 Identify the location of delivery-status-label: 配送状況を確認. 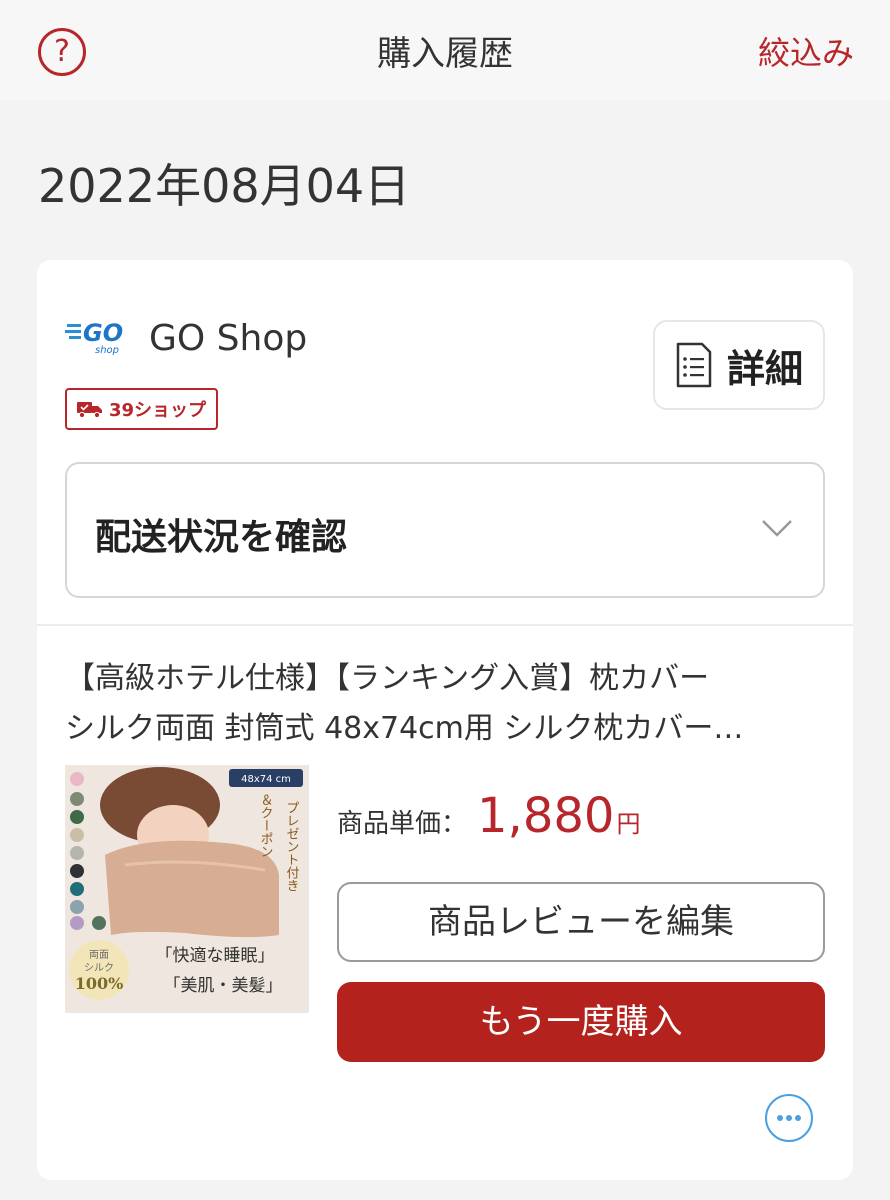
(221, 537).